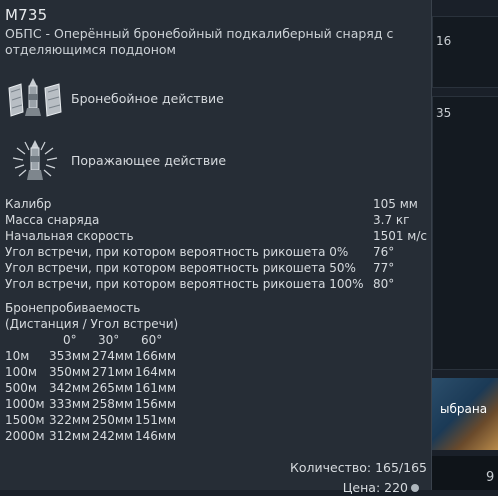  What do you see at coordinates (70, 420) in the screenshot?
I see `penetration-cell: 322мм` at bounding box center [70, 420].